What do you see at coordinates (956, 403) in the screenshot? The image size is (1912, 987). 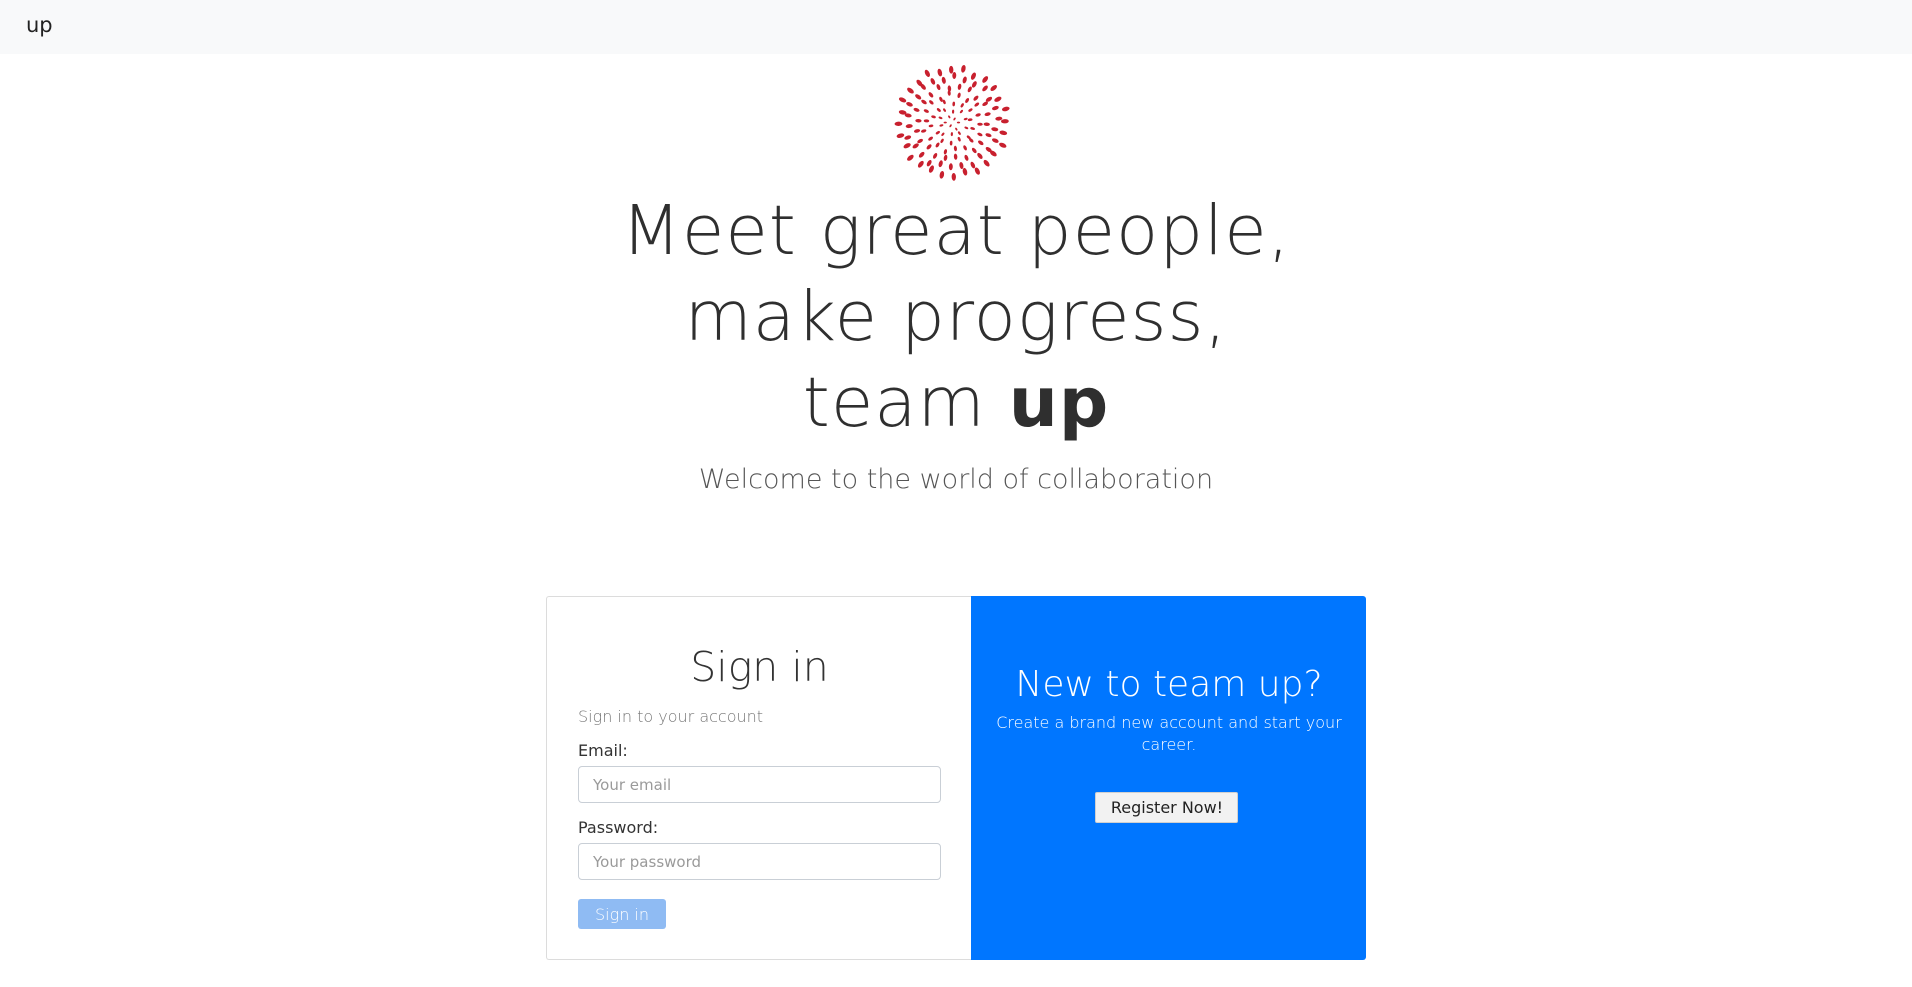 I see `hero-line-3: team up` at bounding box center [956, 403].